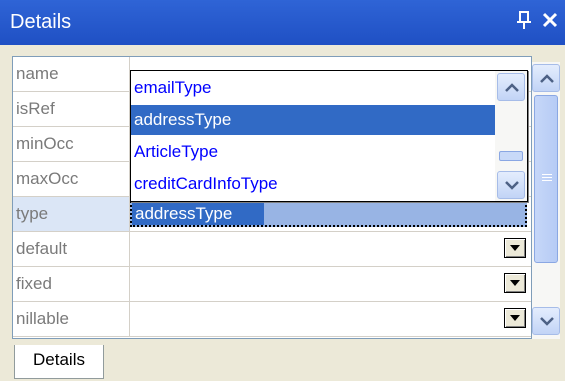 The image size is (565, 381). Describe the element at coordinates (511, 136) in the screenshot. I see `dropdown-scrollbar` at that location.